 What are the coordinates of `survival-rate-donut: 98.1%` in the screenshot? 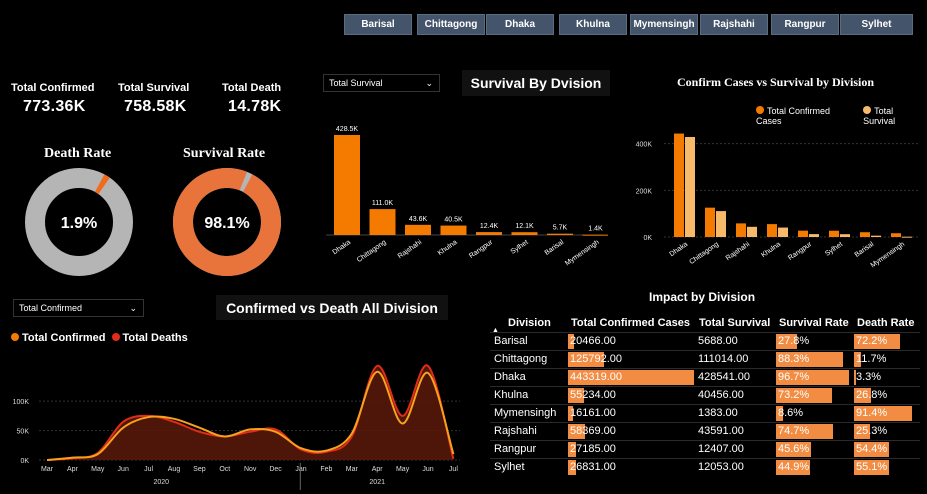 It's located at (227, 222).